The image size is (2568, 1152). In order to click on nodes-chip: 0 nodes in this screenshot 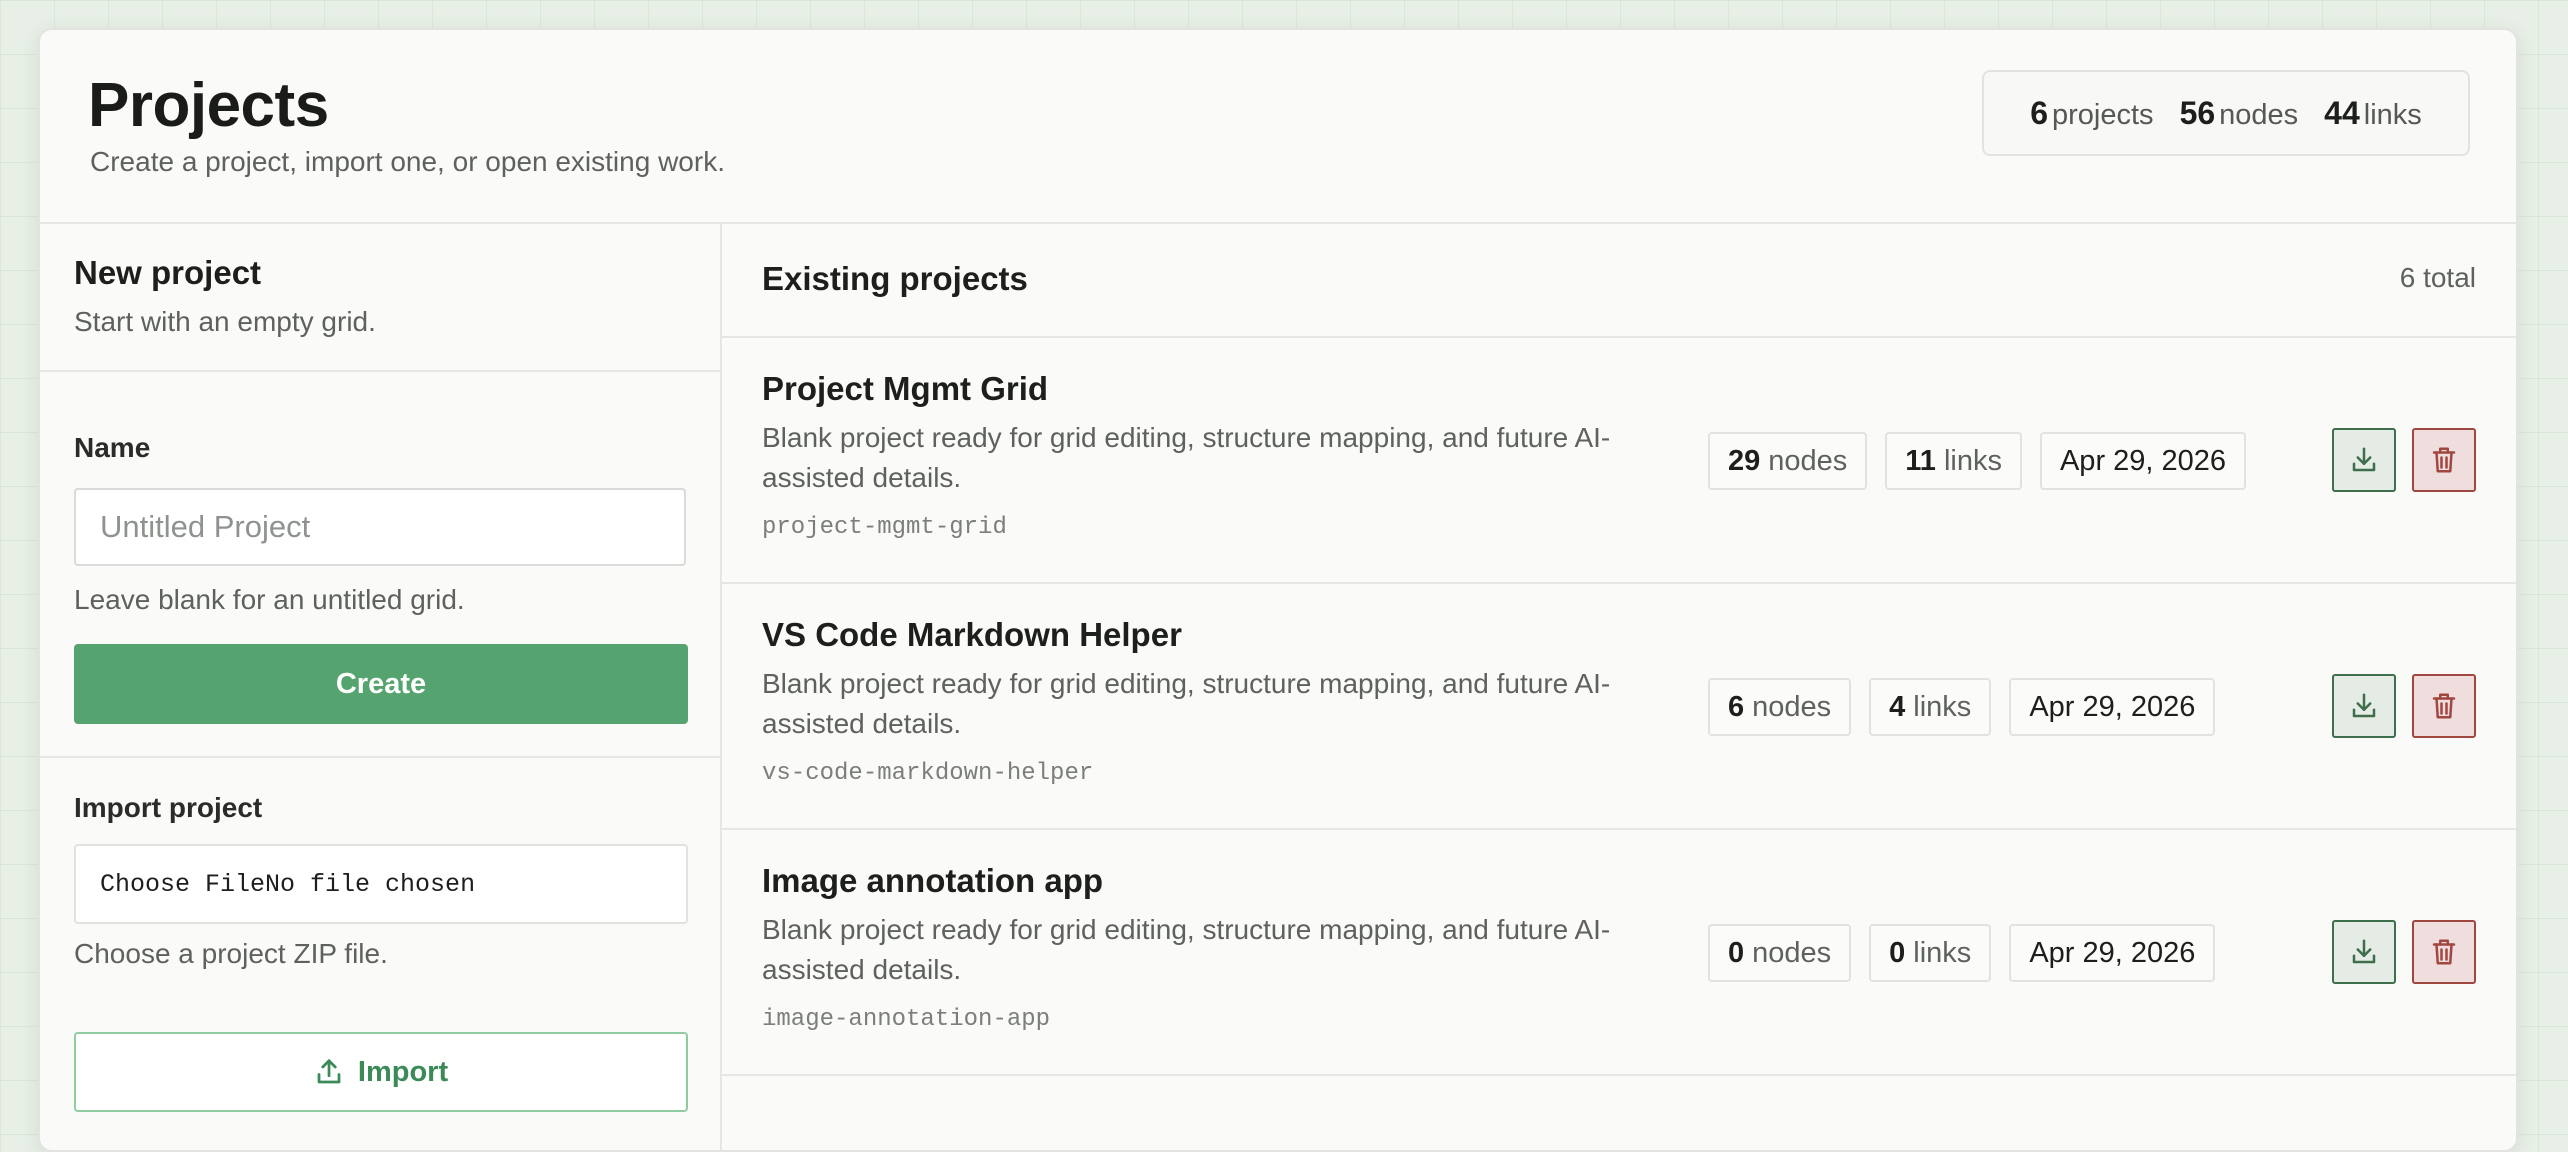, I will do `click(1780, 953)`.